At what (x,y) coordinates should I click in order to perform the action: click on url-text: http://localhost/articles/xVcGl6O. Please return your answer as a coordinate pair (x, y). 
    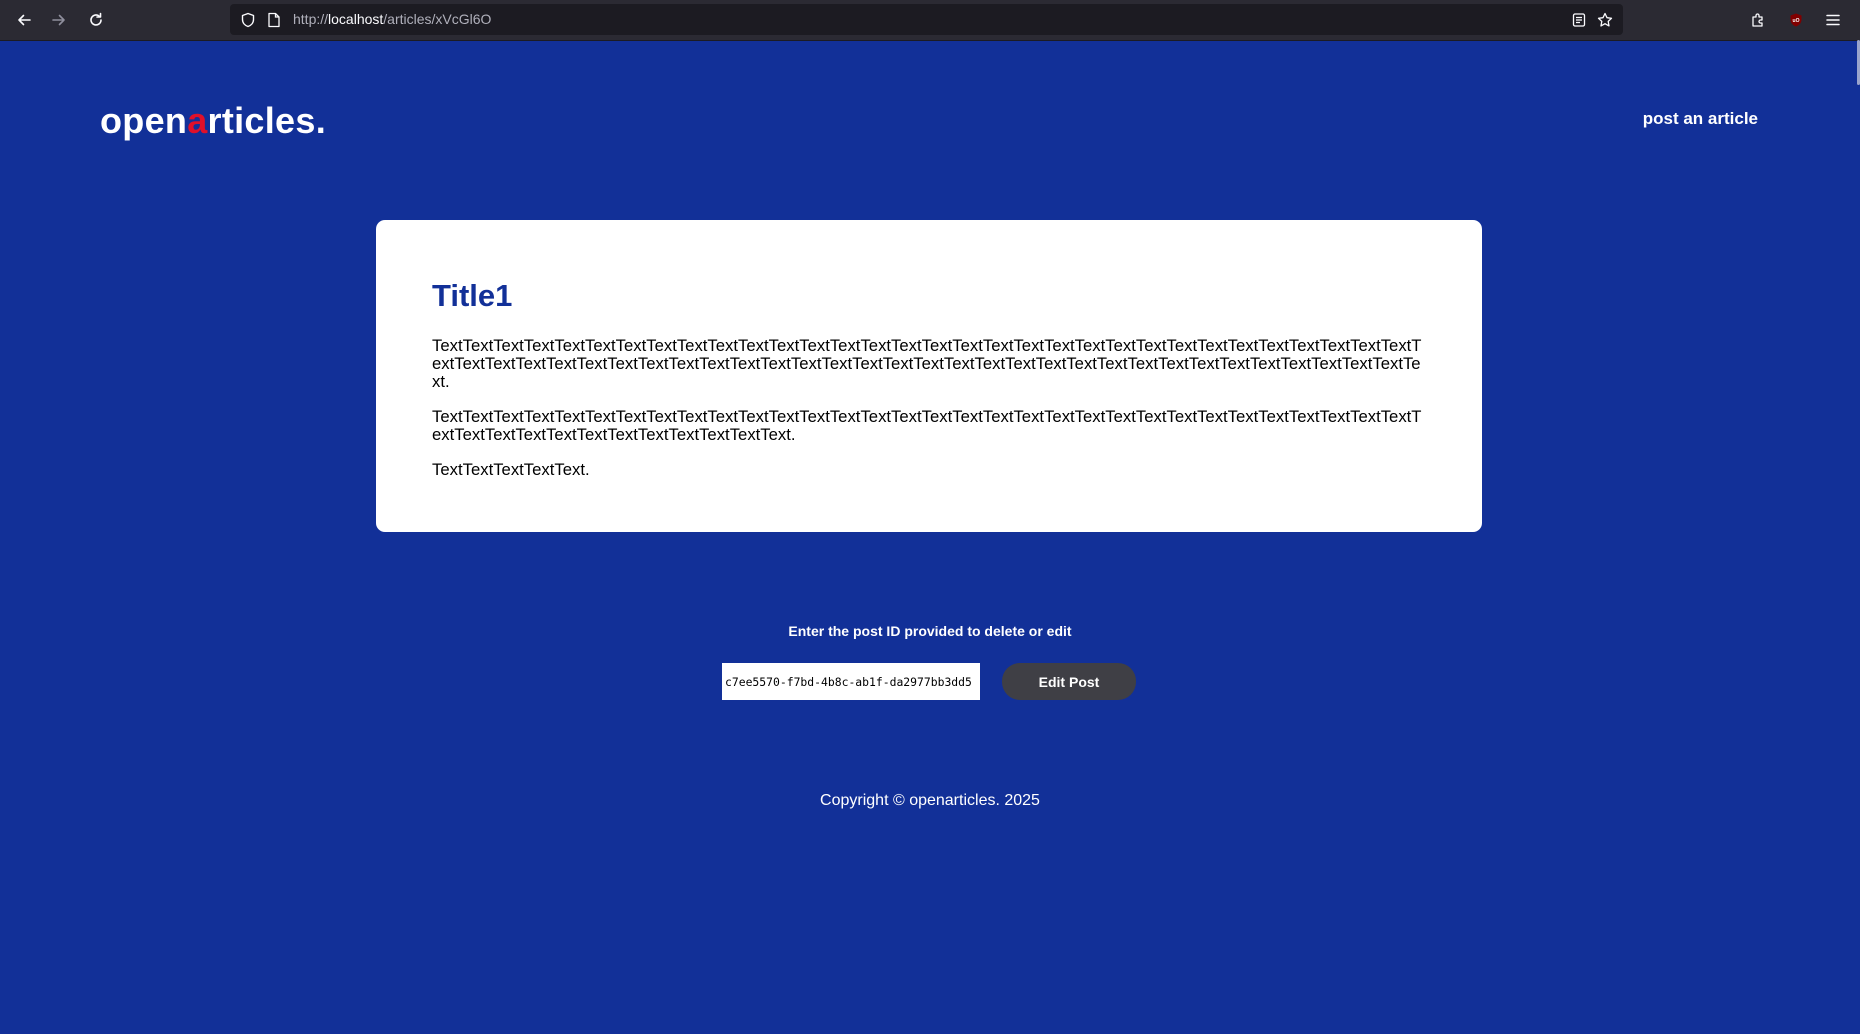
    Looking at the image, I should click on (392, 19).